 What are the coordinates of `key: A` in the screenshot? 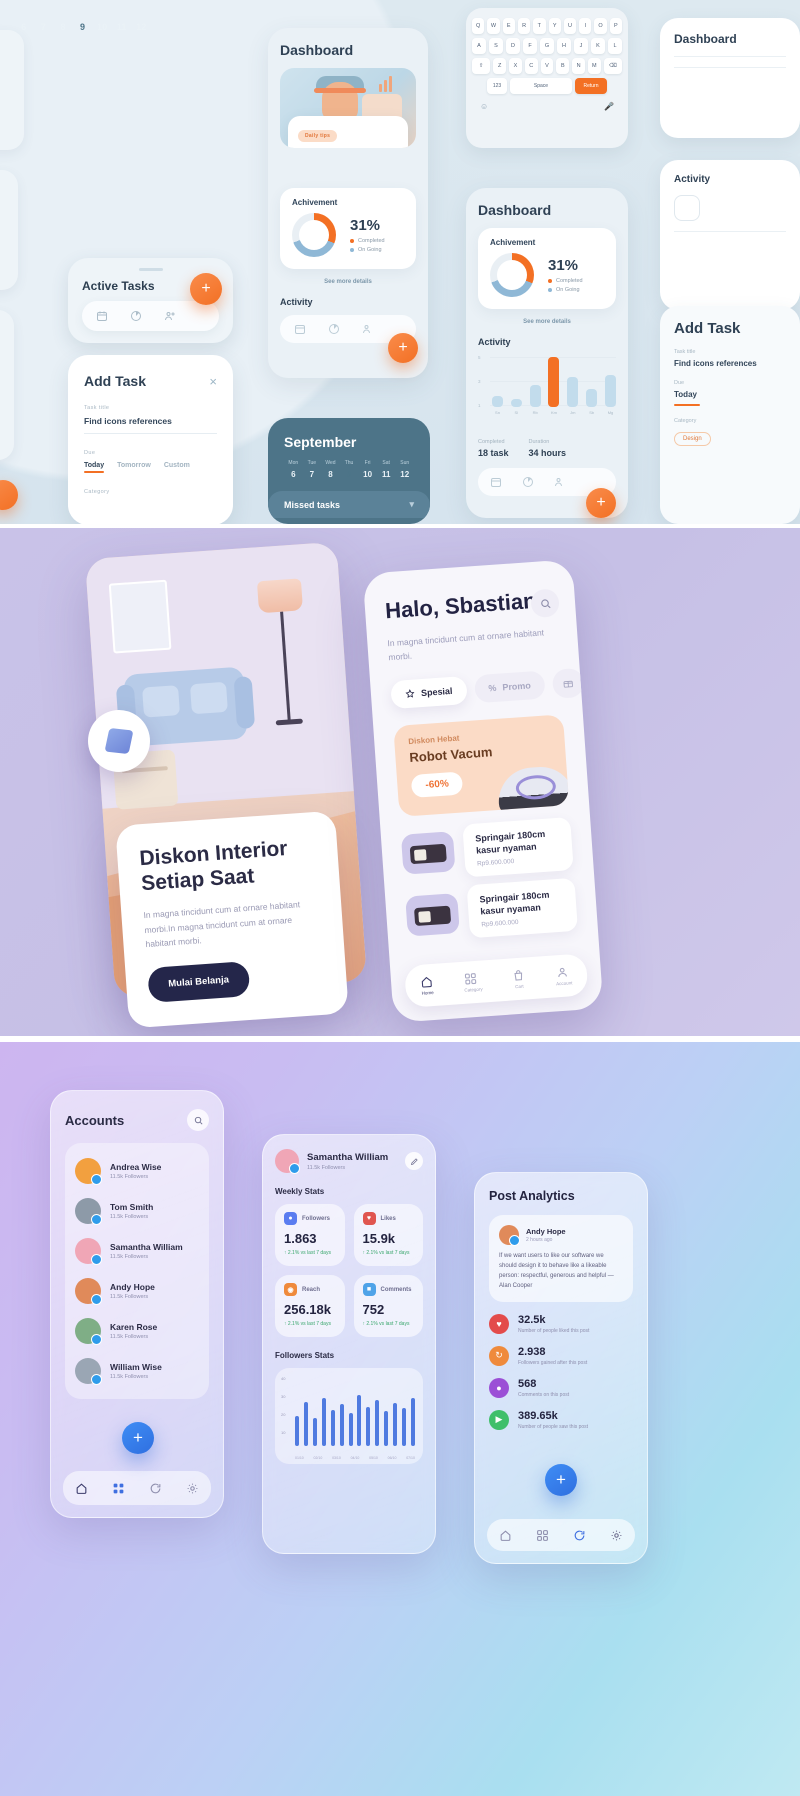 It's located at (479, 46).